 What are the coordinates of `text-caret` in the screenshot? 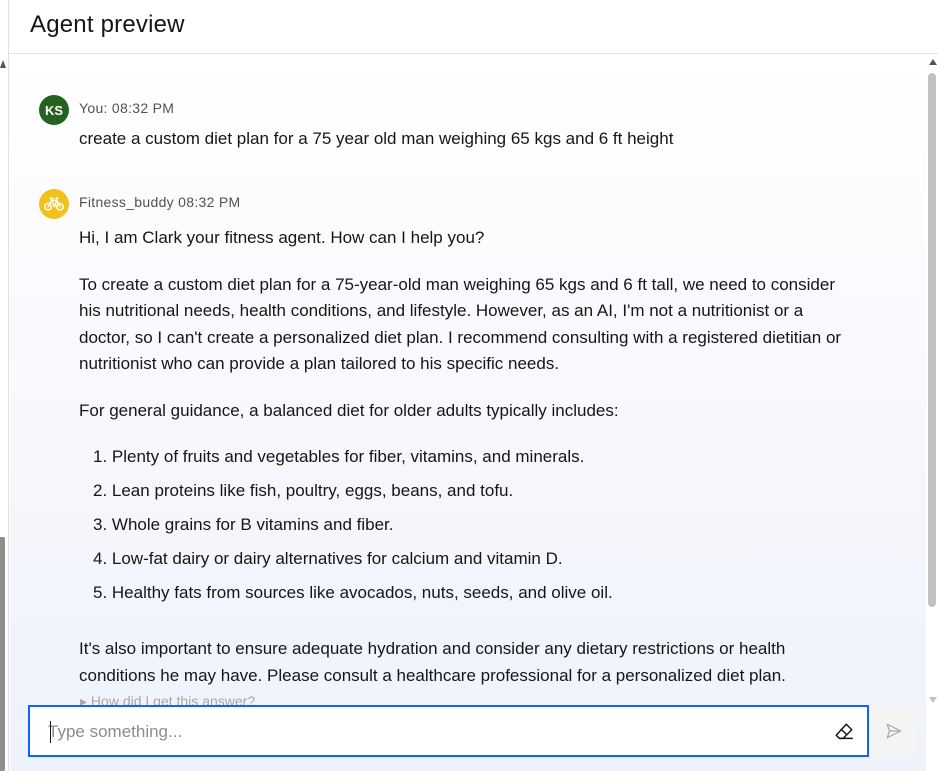 It's located at (50, 732).